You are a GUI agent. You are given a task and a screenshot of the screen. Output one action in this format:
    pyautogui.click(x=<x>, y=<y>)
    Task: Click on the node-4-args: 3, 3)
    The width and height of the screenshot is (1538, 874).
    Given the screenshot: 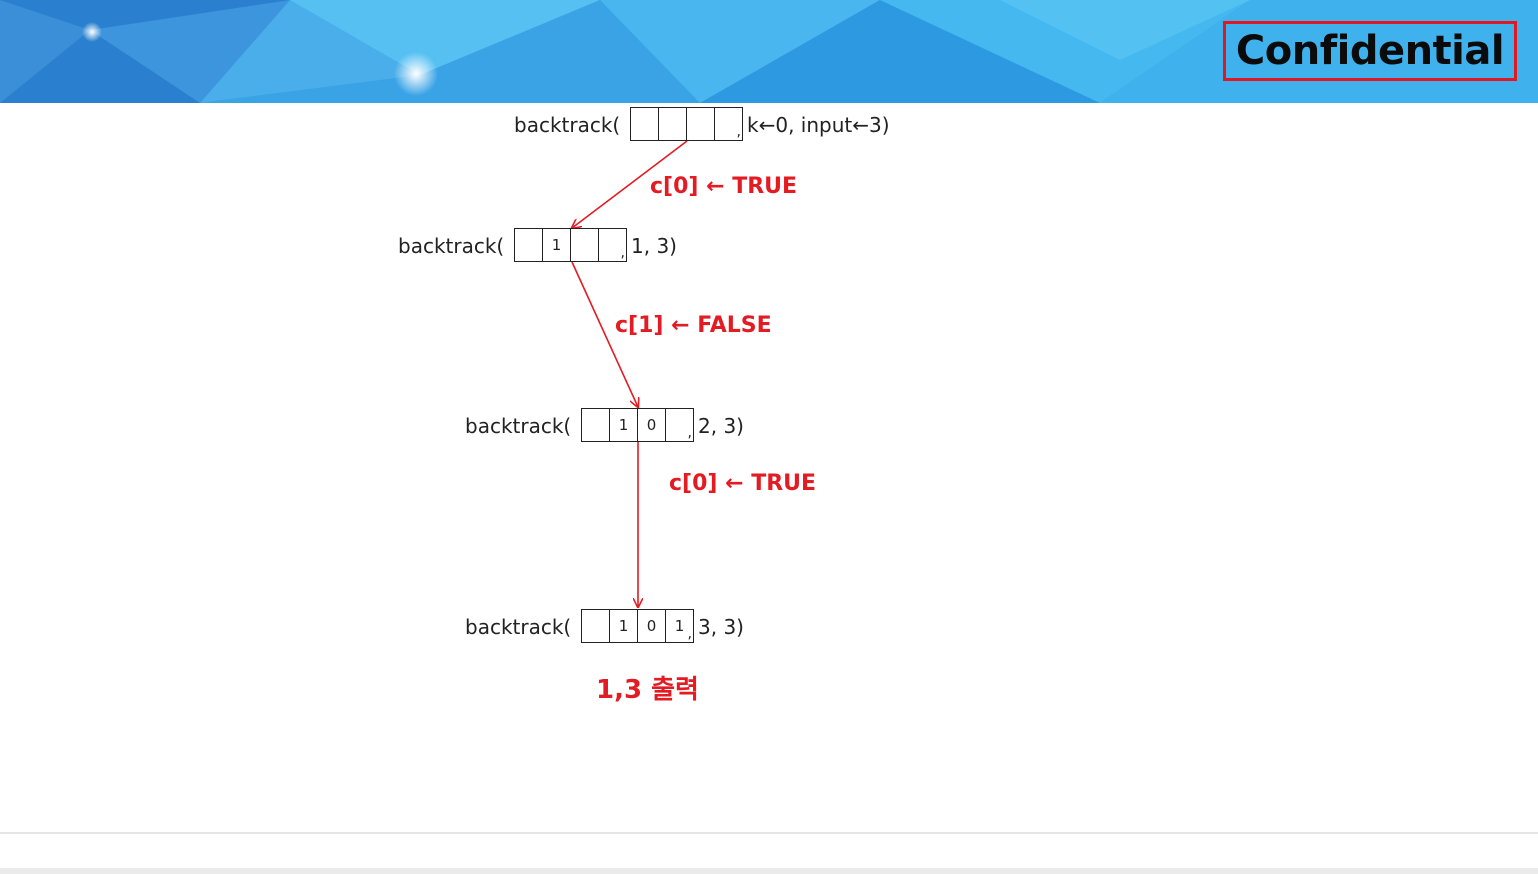 What is the action you would take?
    pyautogui.click(x=721, y=627)
    